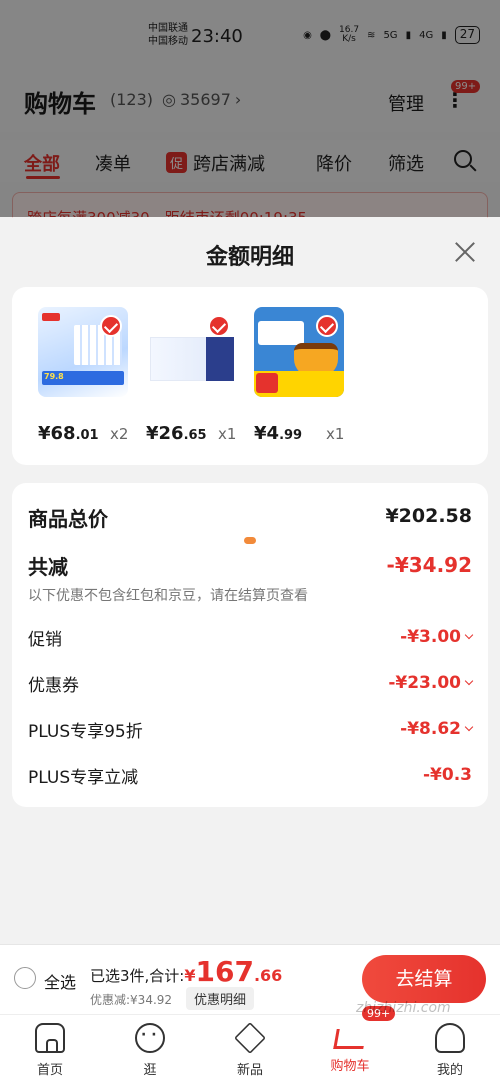 The image size is (500, 1083). What do you see at coordinates (83, 778) in the screenshot?
I see `plus-reduce-label: PLUS专享立减` at bounding box center [83, 778].